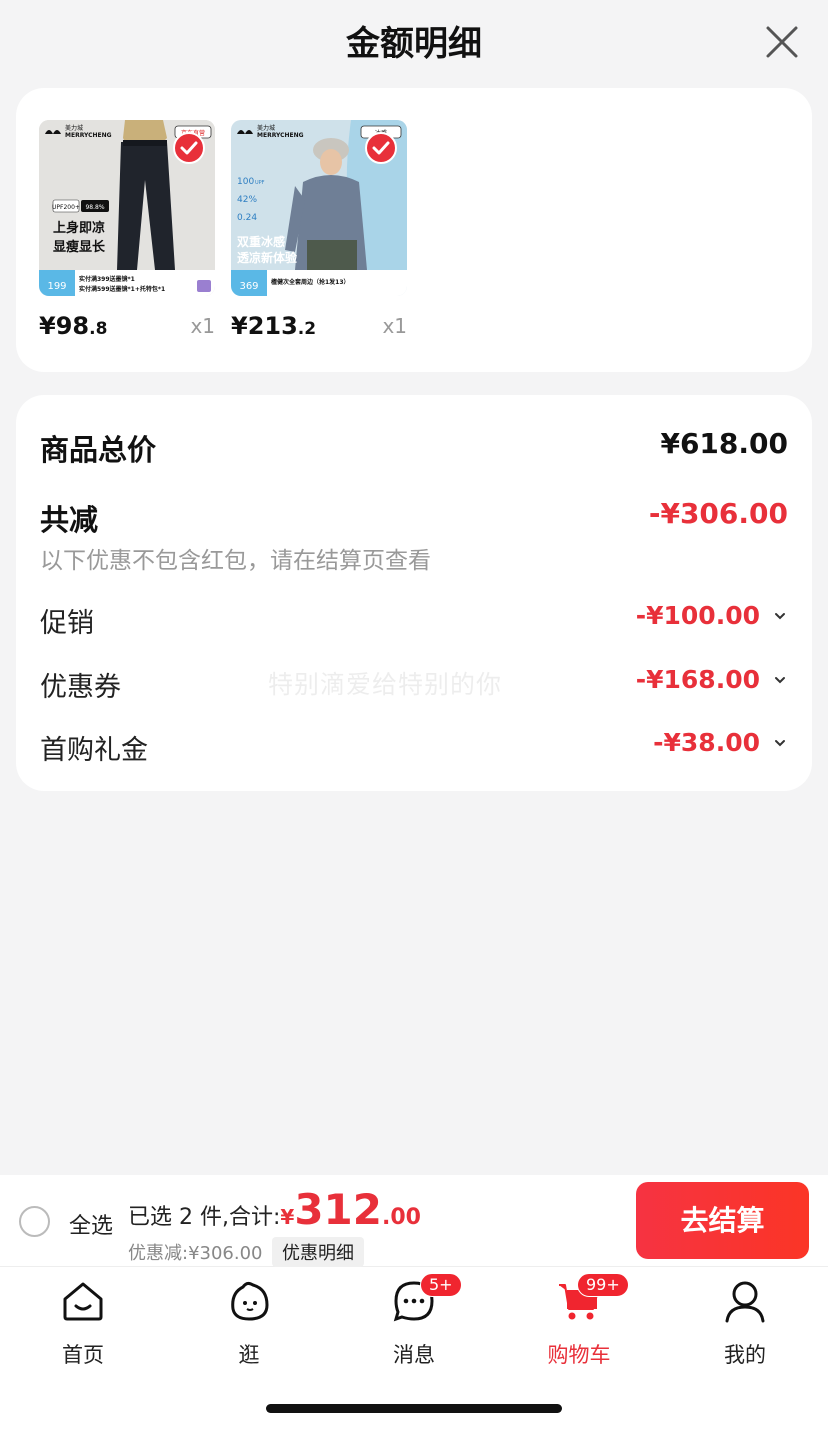 Image resolution: width=828 pixels, height=1429 pixels. I want to click on selected-total: 已选 2 件,合计:¥312.00, so click(274, 1209).